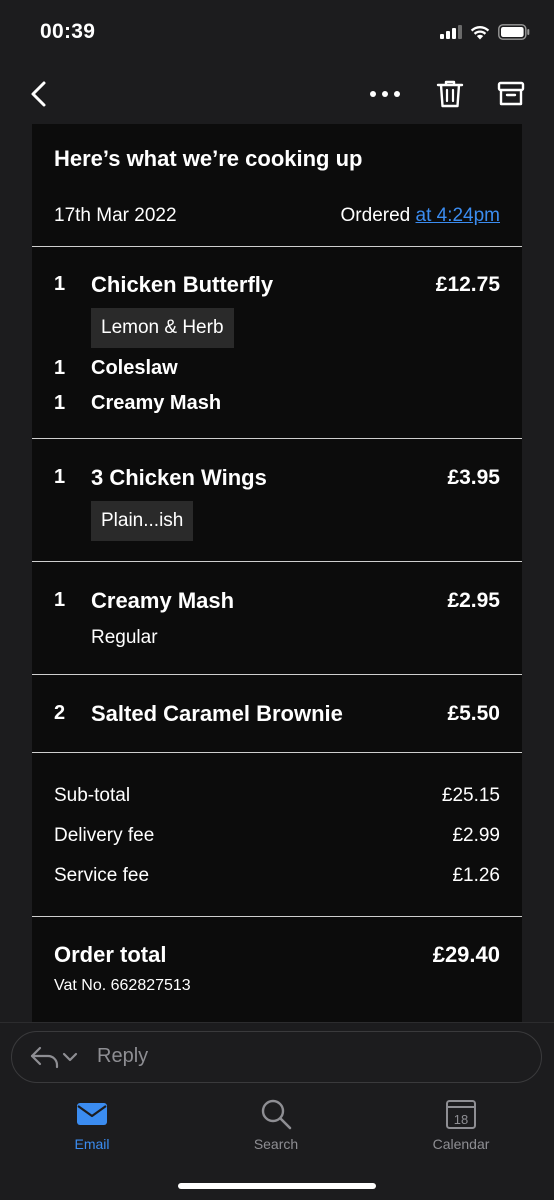  What do you see at coordinates (60, 713) in the screenshot?
I see `item-quantity: 2` at bounding box center [60, 713].